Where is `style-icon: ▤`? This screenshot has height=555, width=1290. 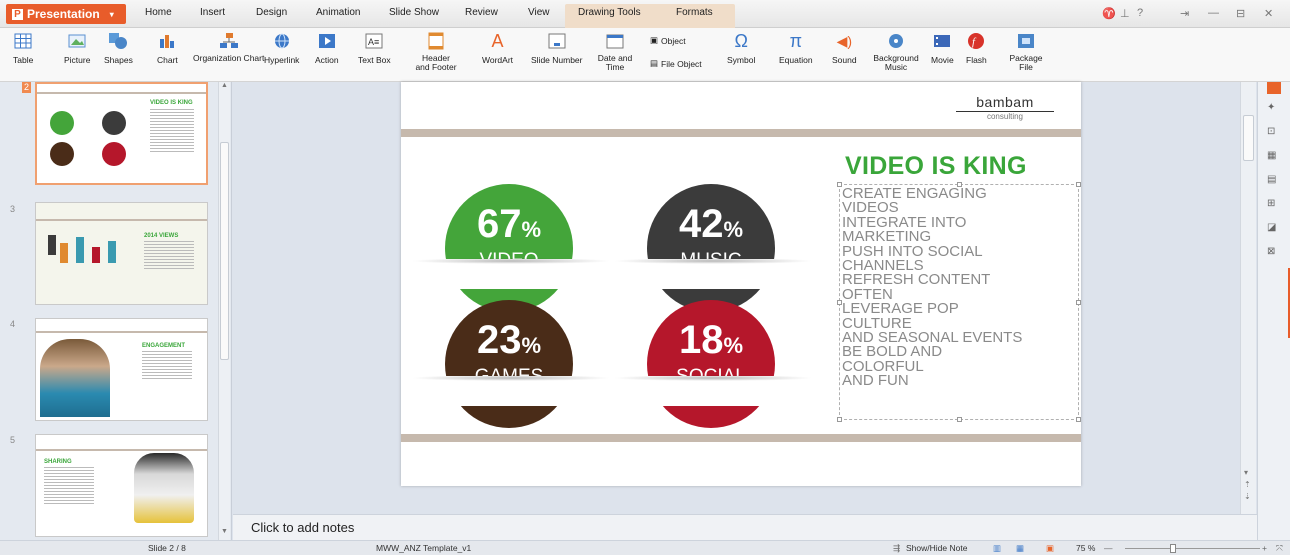 style-icon: ▤ is located at coordinates (1274, 180).